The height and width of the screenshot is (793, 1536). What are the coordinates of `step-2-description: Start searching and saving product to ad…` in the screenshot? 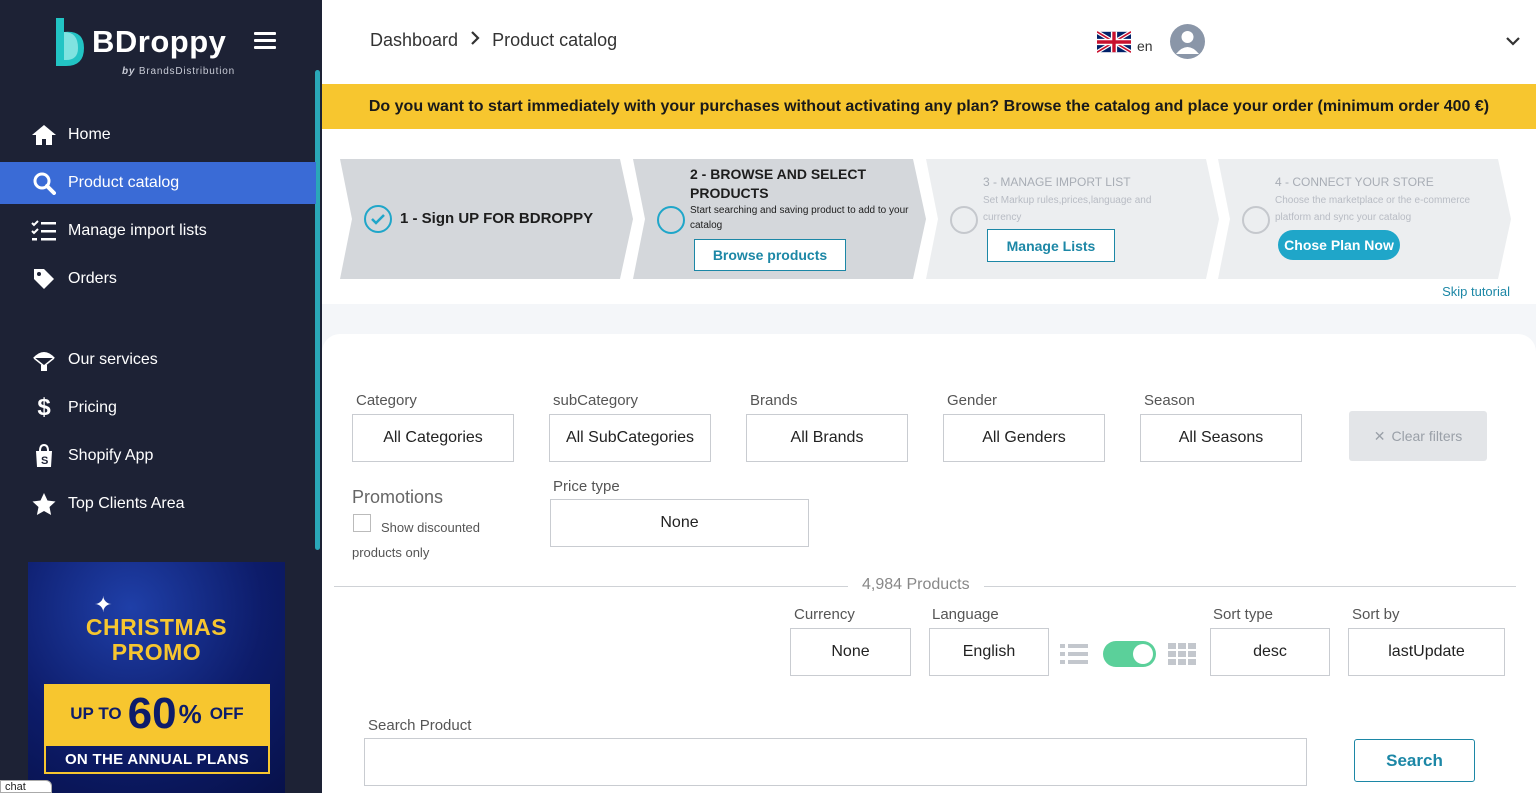 It's located at (799, 218).